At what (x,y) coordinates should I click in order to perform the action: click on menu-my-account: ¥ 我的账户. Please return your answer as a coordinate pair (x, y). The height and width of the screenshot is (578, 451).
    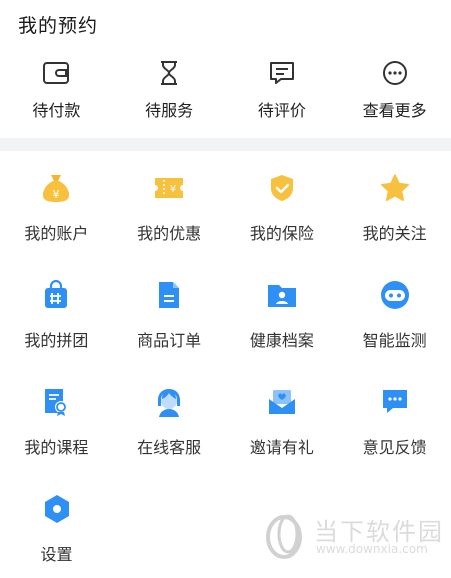
    Looking at the image, I should click on (56, 224).